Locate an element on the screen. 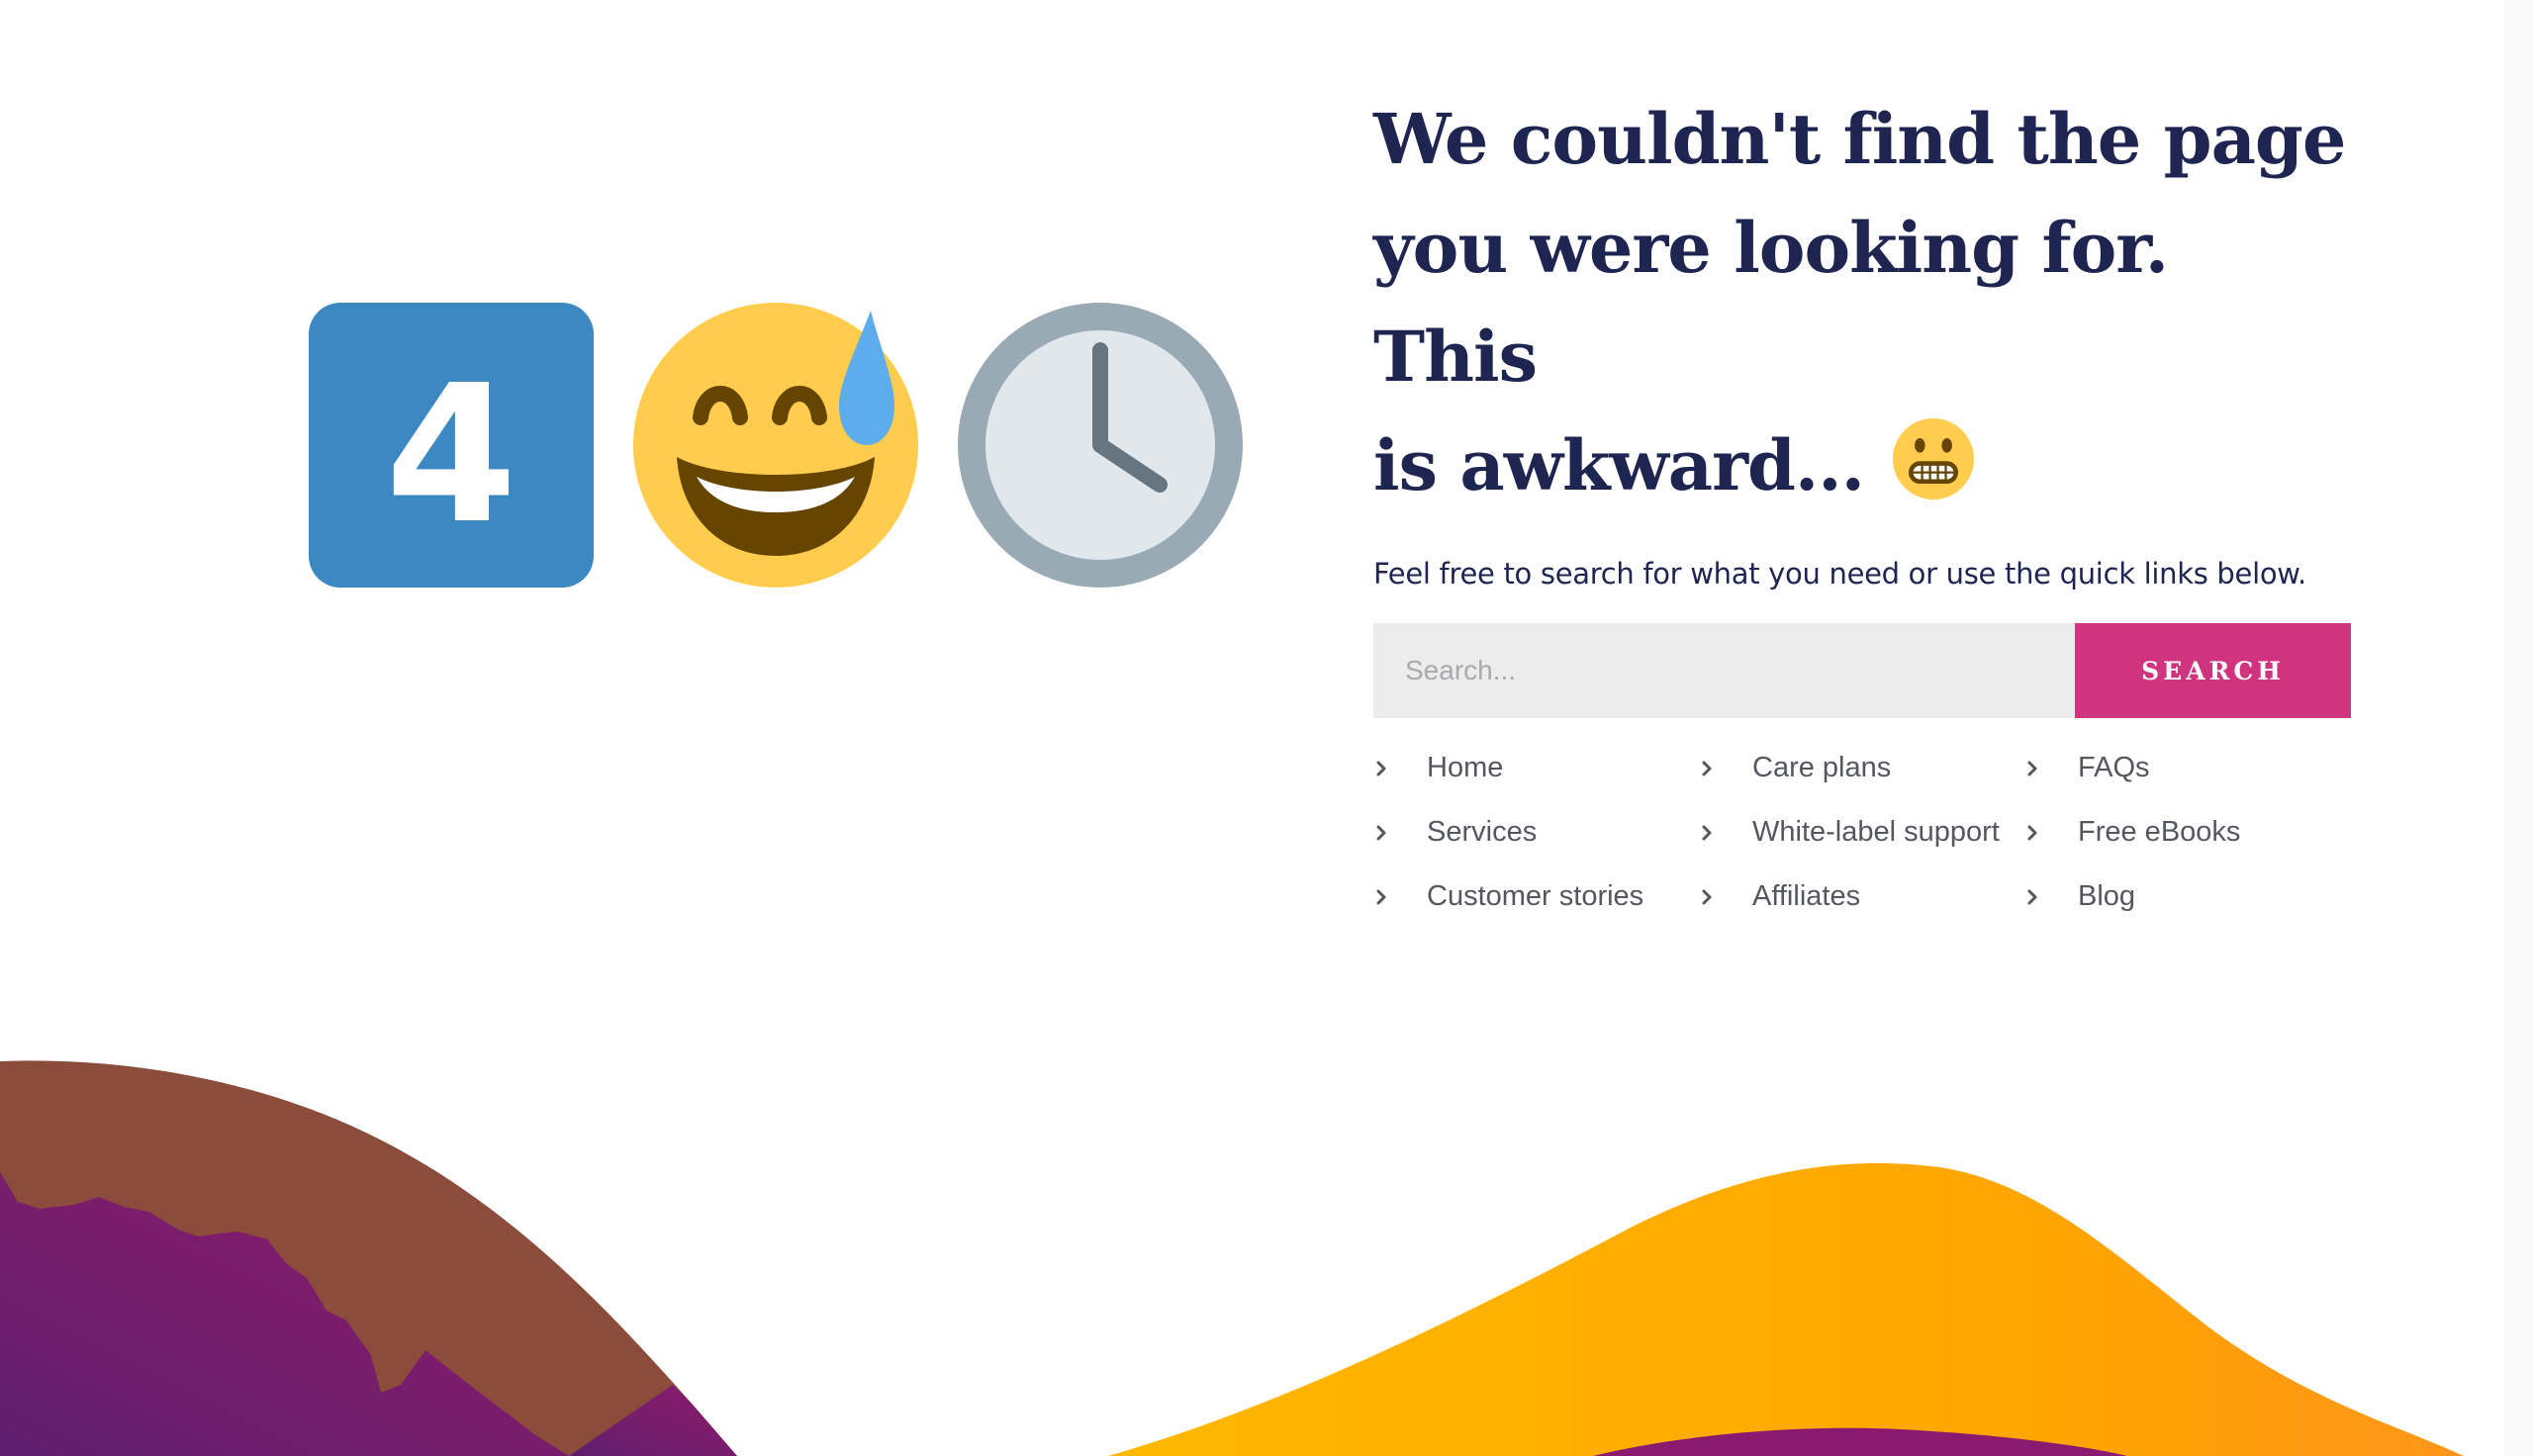 Image resolution: width=2533 pixels, height=1456 pixels. wave-orange is located at coordinates (1786, 1309).